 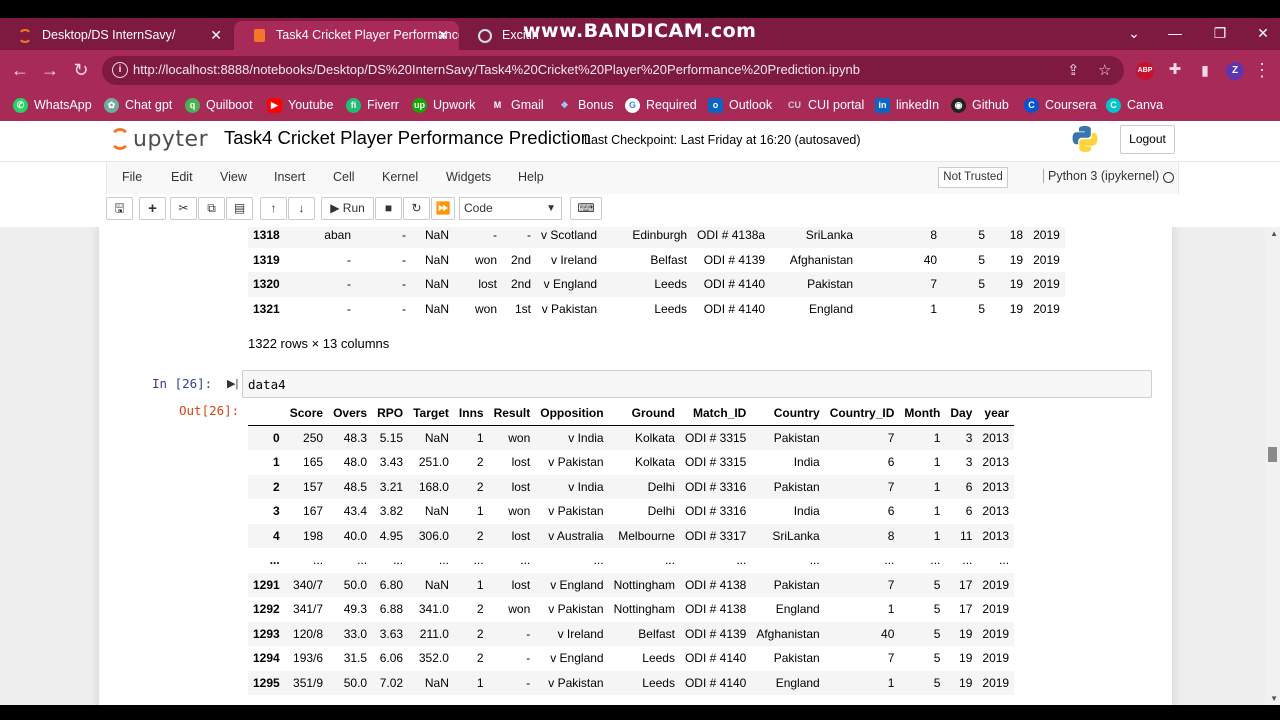 I want to click on interrupt-stop-icon: ■, so click(x=388, y=208).